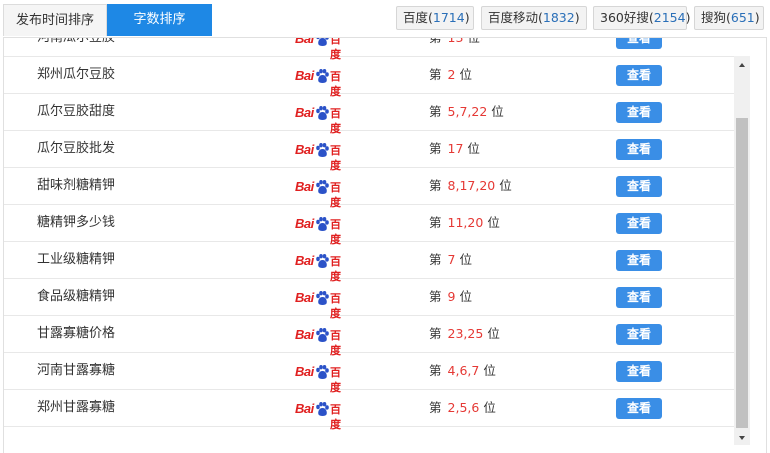 Image resolution: width=770 pixels, height=453 pixels. Describe the element at coordinates (369, 262) in the screenshot. I see `table-row: 工业级糖精钾 Bai 百度 第7位 查看` at that location.